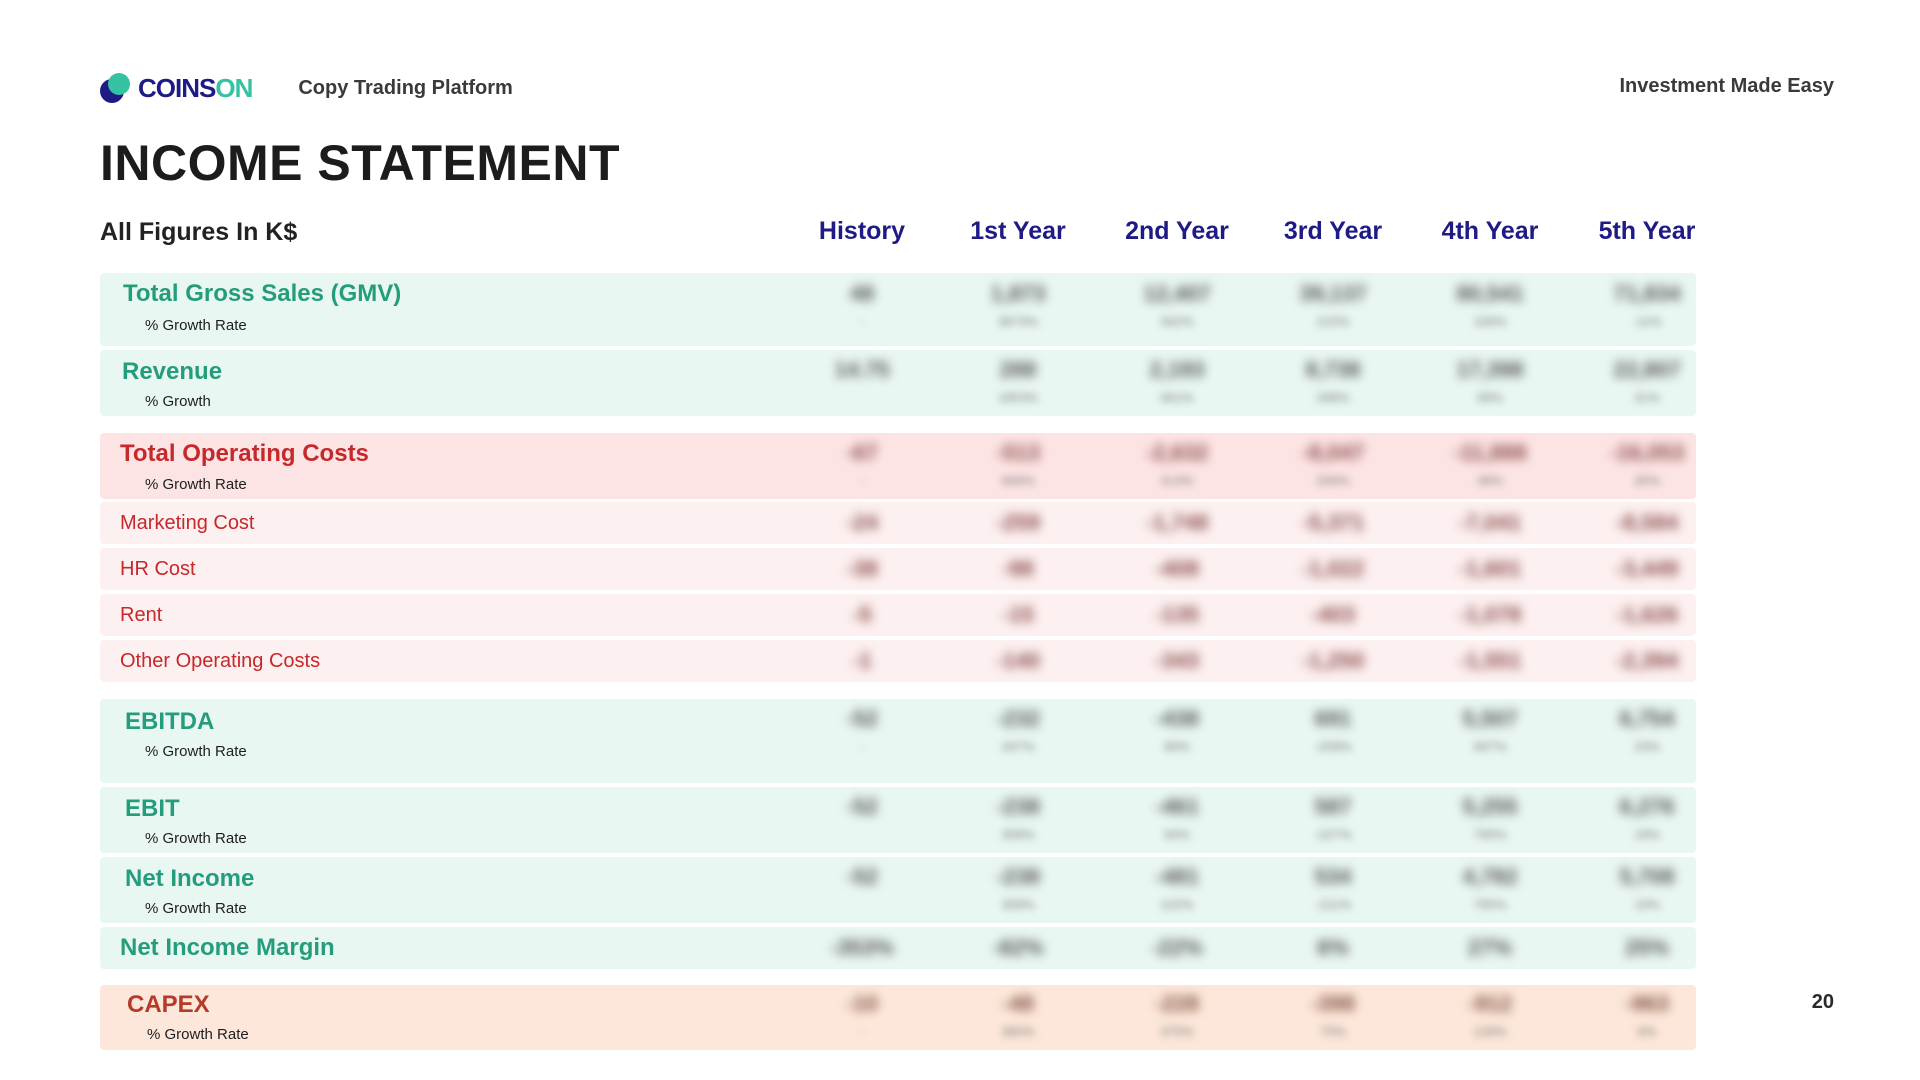  What do you see at coordinates (862, 305) in the screenshot?
I see `value-cell: 48-` at bounding box center [862, 305].